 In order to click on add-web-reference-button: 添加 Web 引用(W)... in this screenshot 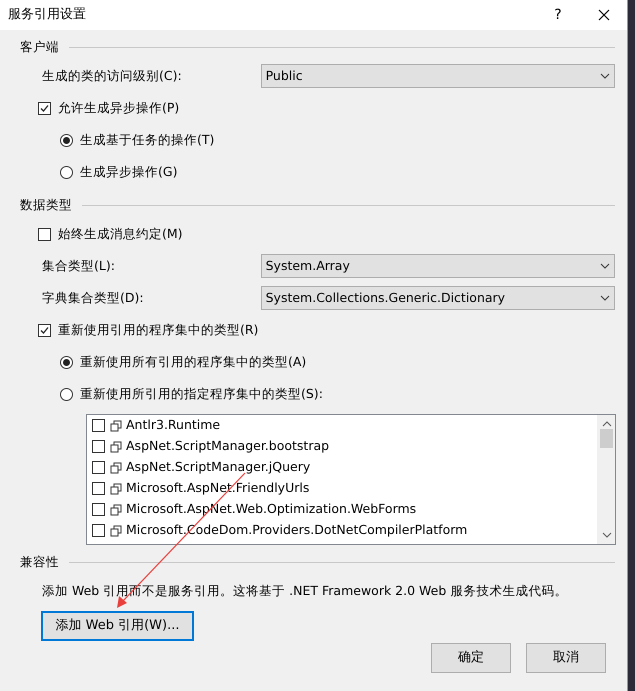, I will do `click(117, 626)`.